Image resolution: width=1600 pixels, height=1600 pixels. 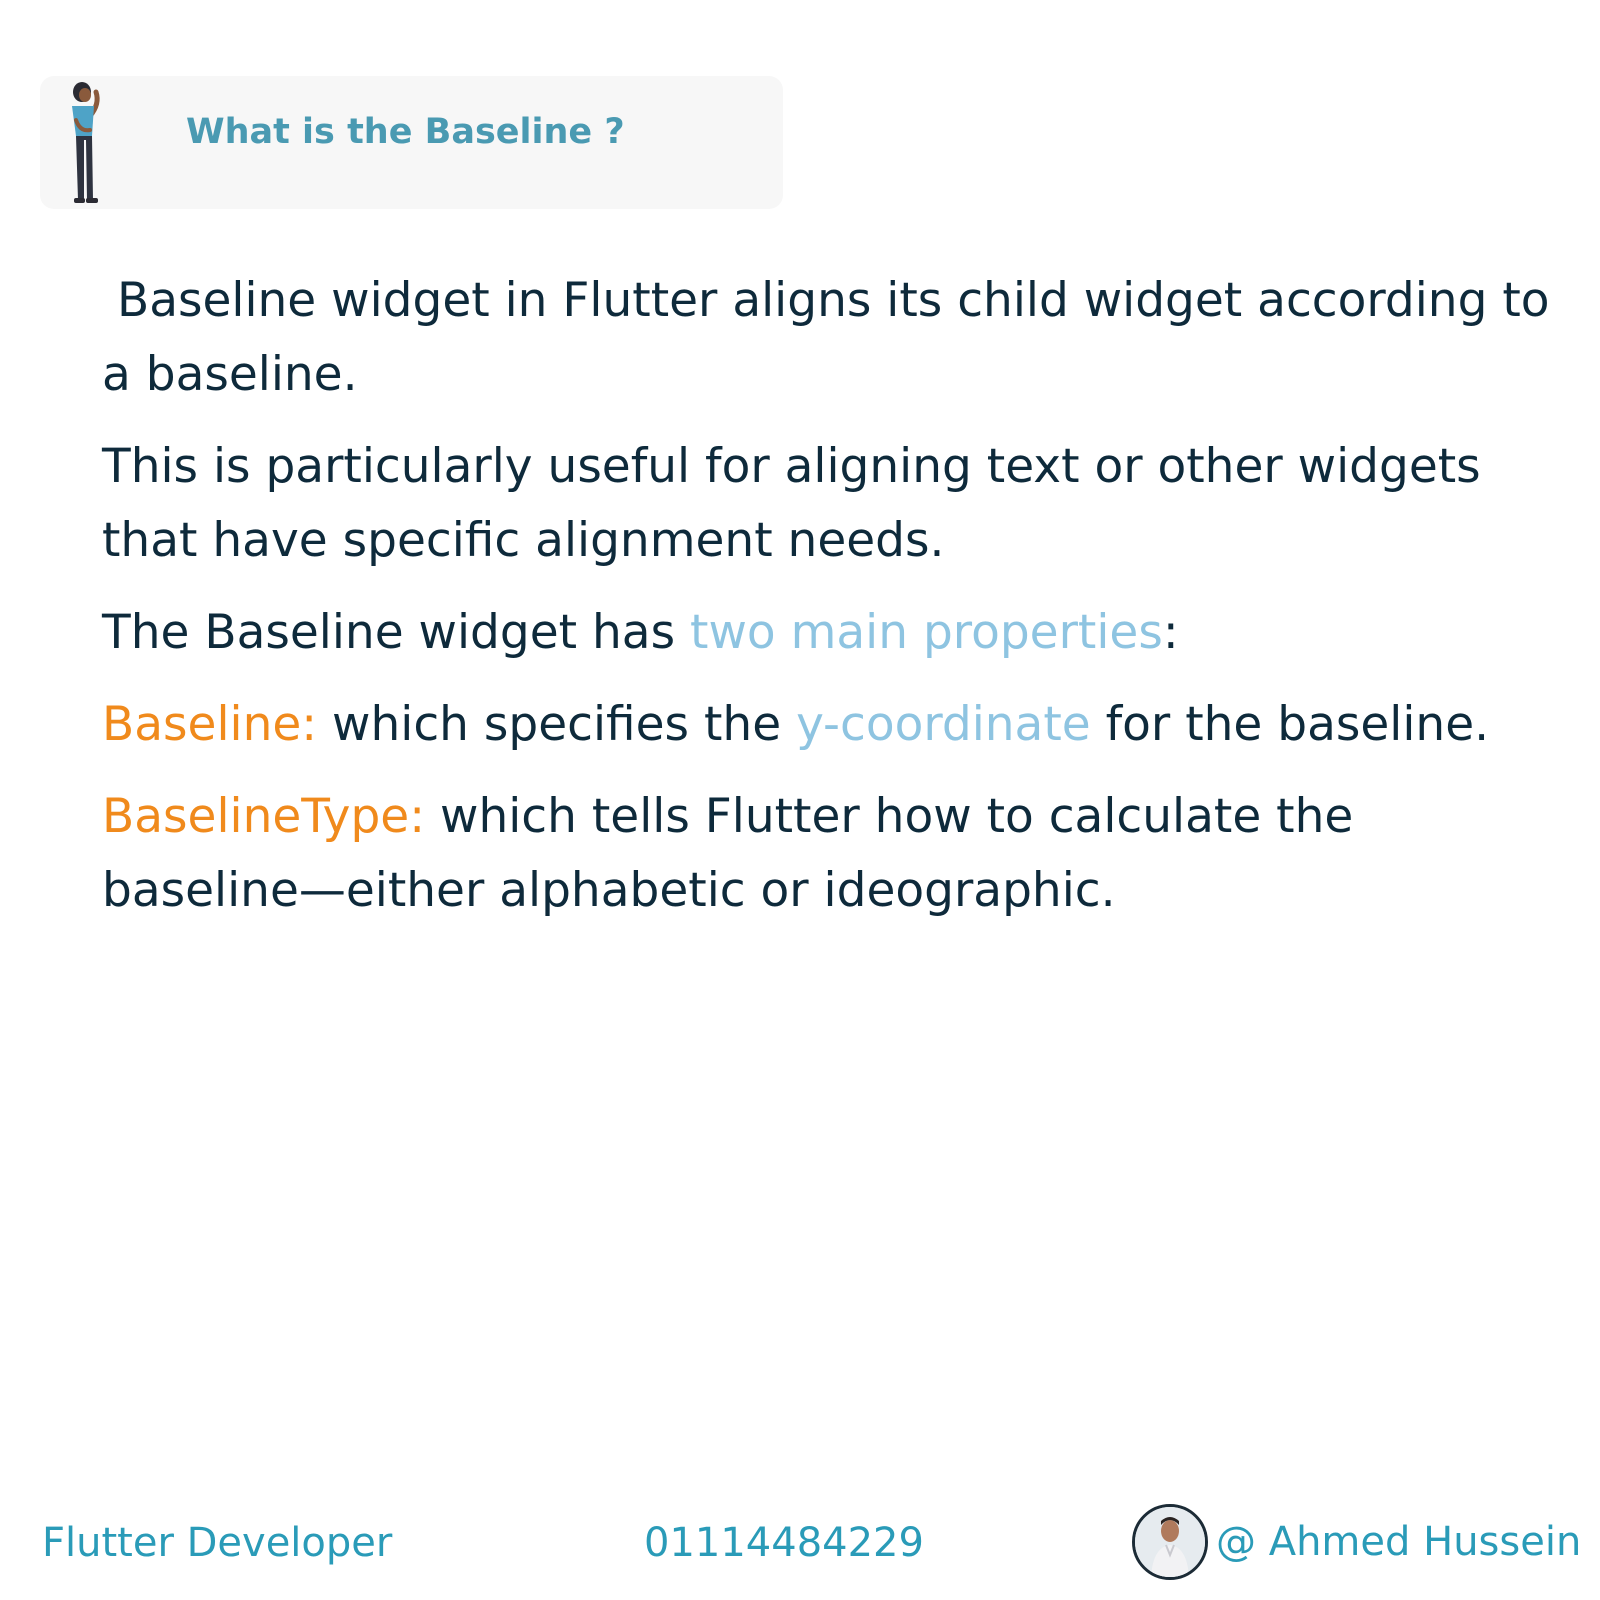 I want to click on baseline-keyword: Baseline:, so click(x=210, y=724).